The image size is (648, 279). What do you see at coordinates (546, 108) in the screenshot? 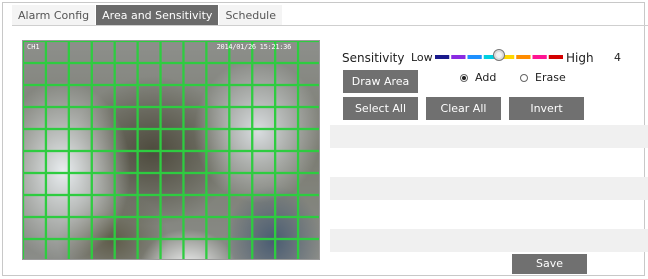
I see `invert-button: Invert` at bounding box center [546, 108].